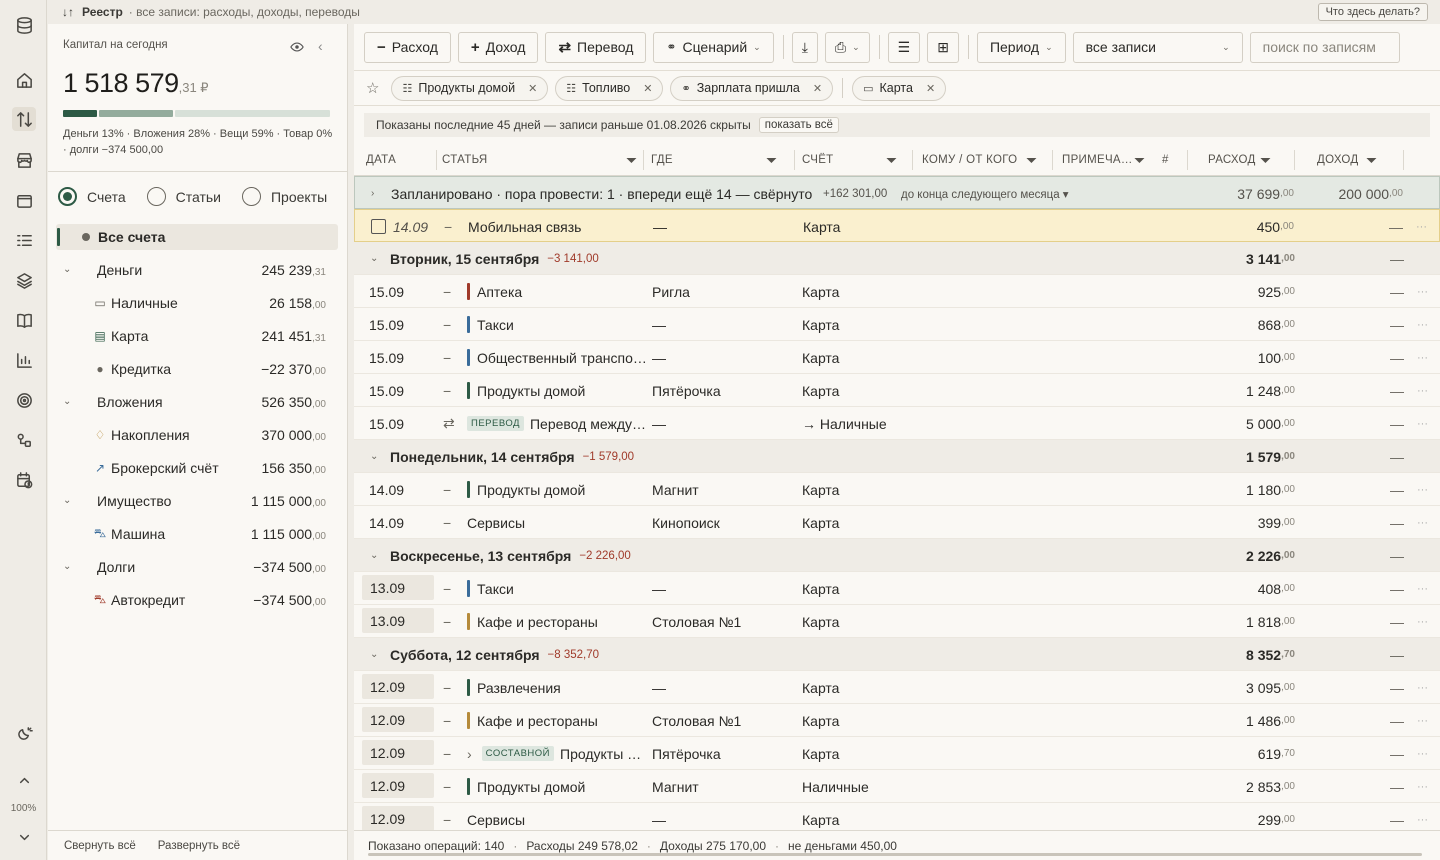 Image resolution: width=1440 pixels, height=860 pixels. I want to click on row-date: 13.09, so click(398, 587).